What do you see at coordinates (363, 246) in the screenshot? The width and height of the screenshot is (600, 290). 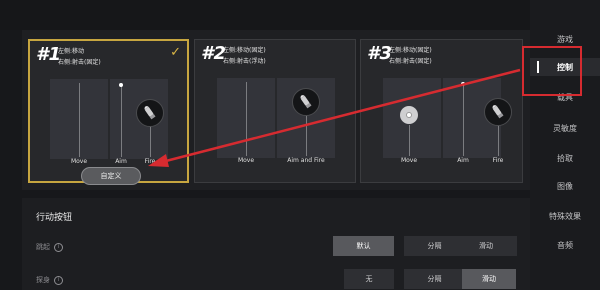 I see `jump-option-default: 默认` at bounding box center [363, 246].